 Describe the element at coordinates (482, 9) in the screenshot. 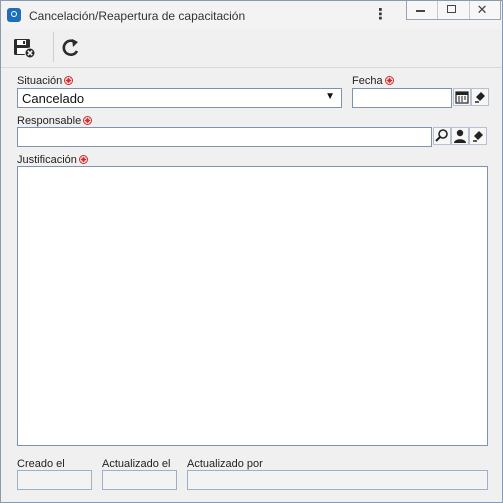

I see `close-icon: ✕` at that location.